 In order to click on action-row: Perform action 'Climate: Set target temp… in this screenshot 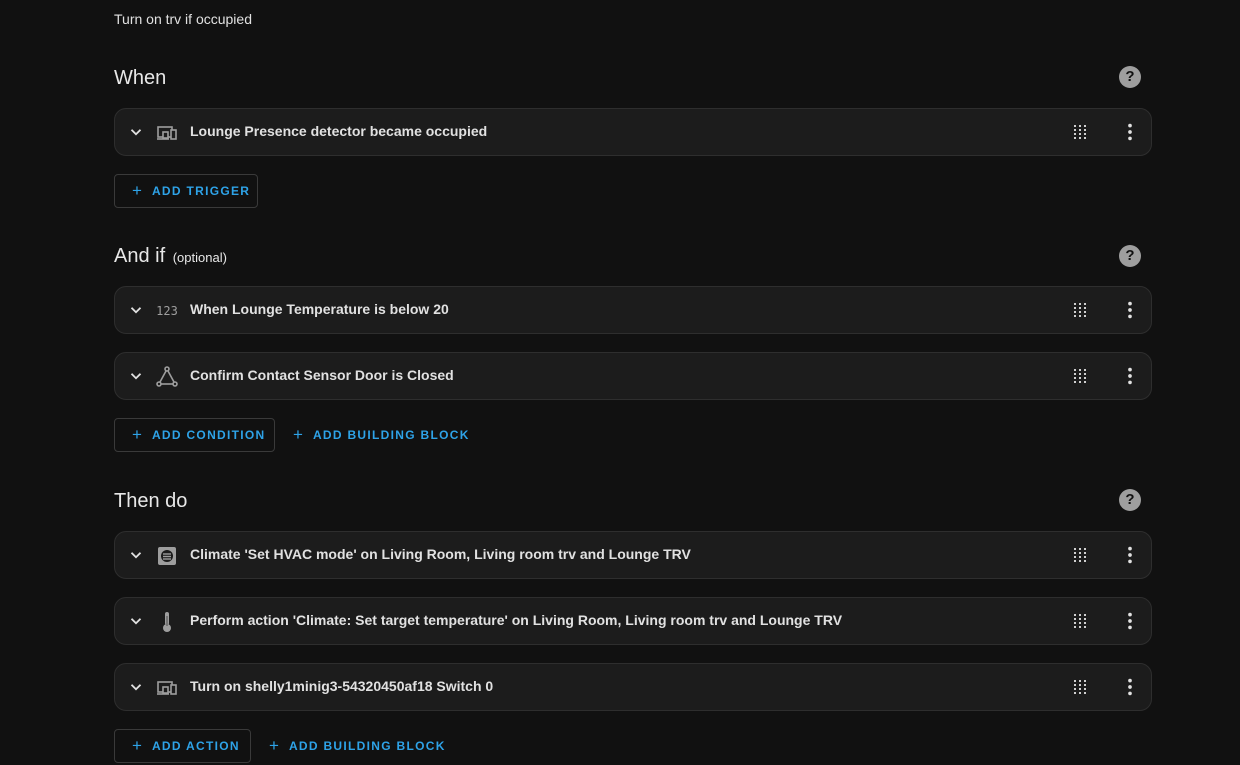, I will do `click(633, 621)`.